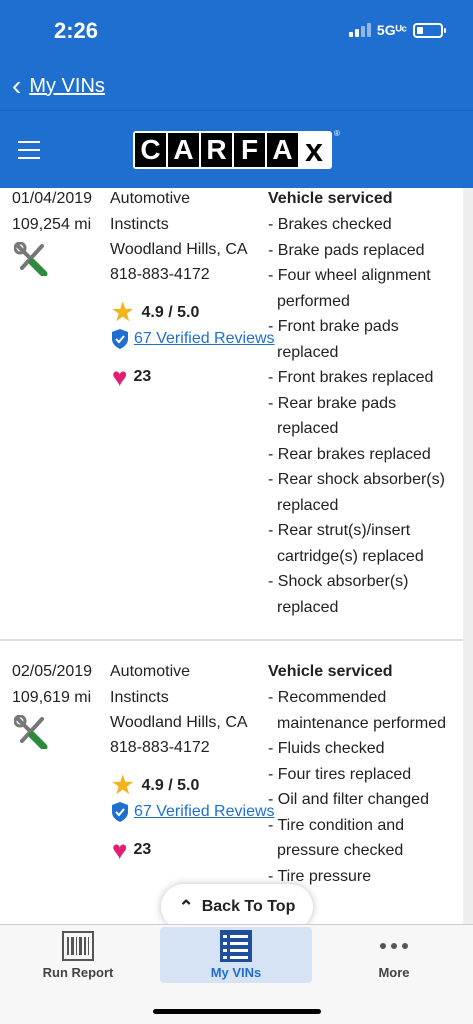 Image resolution: width=473 pixels, height=1024 pixels. I want to click on signal-icon, so click(359, 30).